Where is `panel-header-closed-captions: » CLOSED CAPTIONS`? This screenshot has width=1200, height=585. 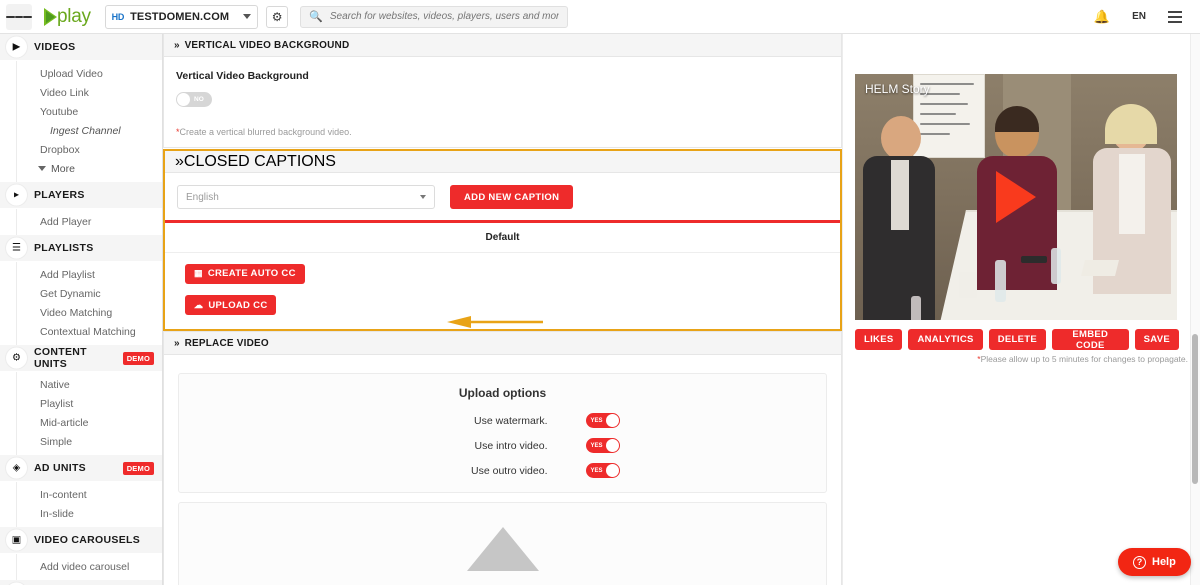
panel-header-closed-captions: » CLOSED CAPTIONS is located at coordinates (502, 162).